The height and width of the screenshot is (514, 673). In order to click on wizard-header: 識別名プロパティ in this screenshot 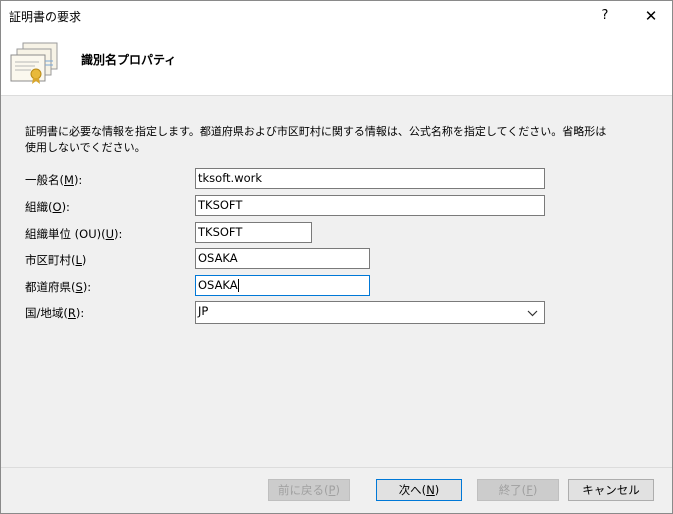, I will do `click(336, 63)`.